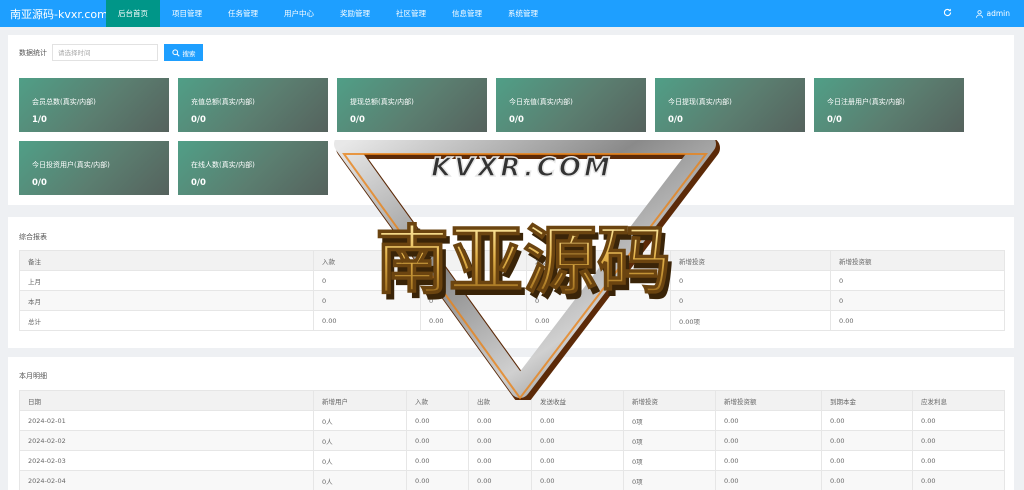  I want to click on nav-item-label: 项目管理, so click(187, 13).